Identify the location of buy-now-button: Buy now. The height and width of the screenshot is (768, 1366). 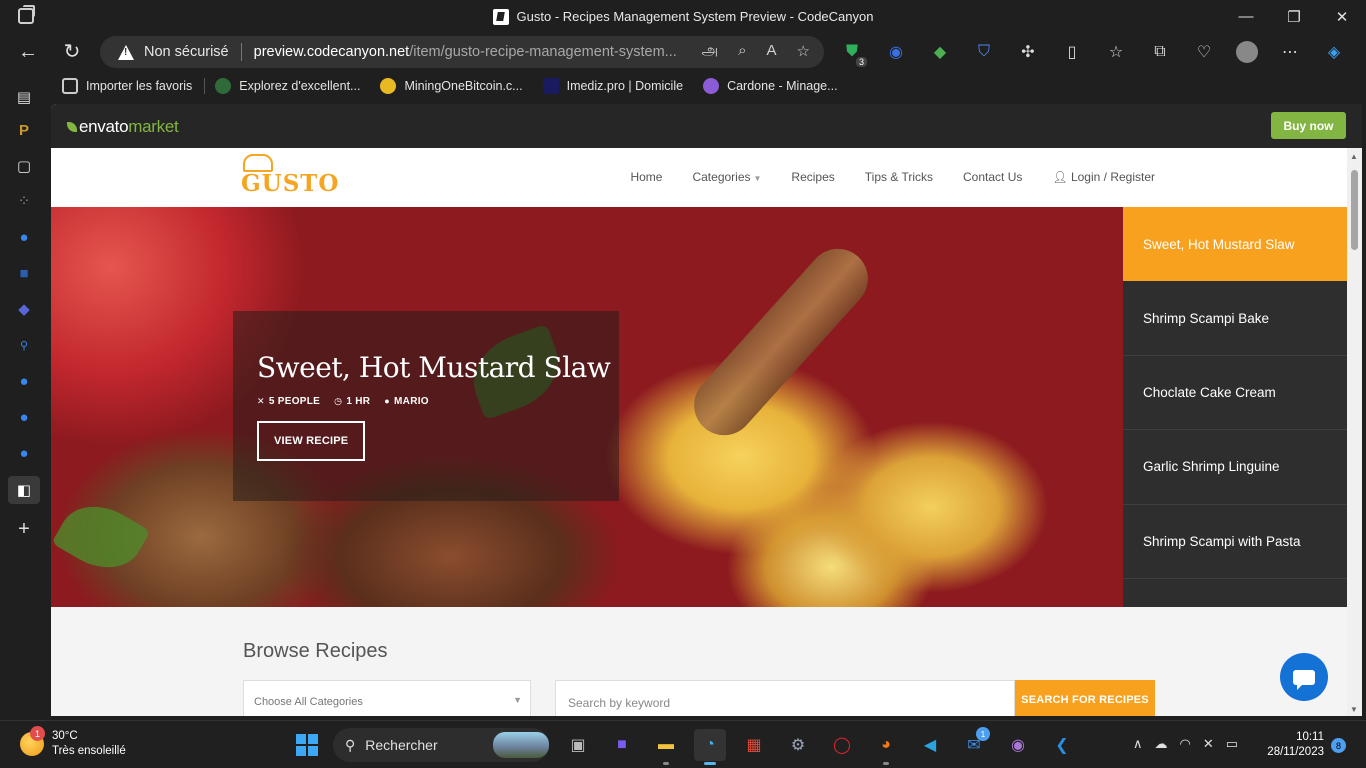
(1308, 125).